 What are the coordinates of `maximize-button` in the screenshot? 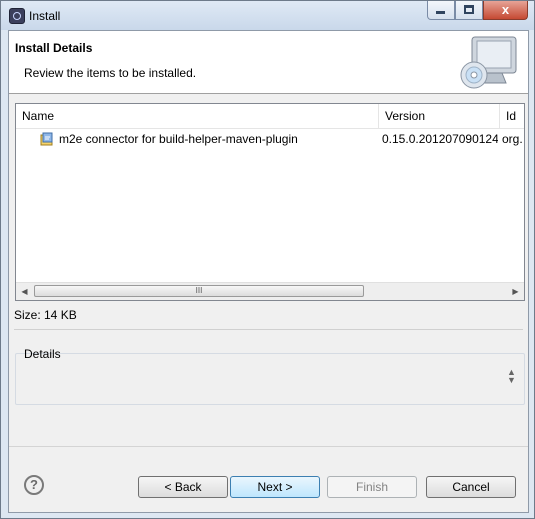 It's located at (469, 10).